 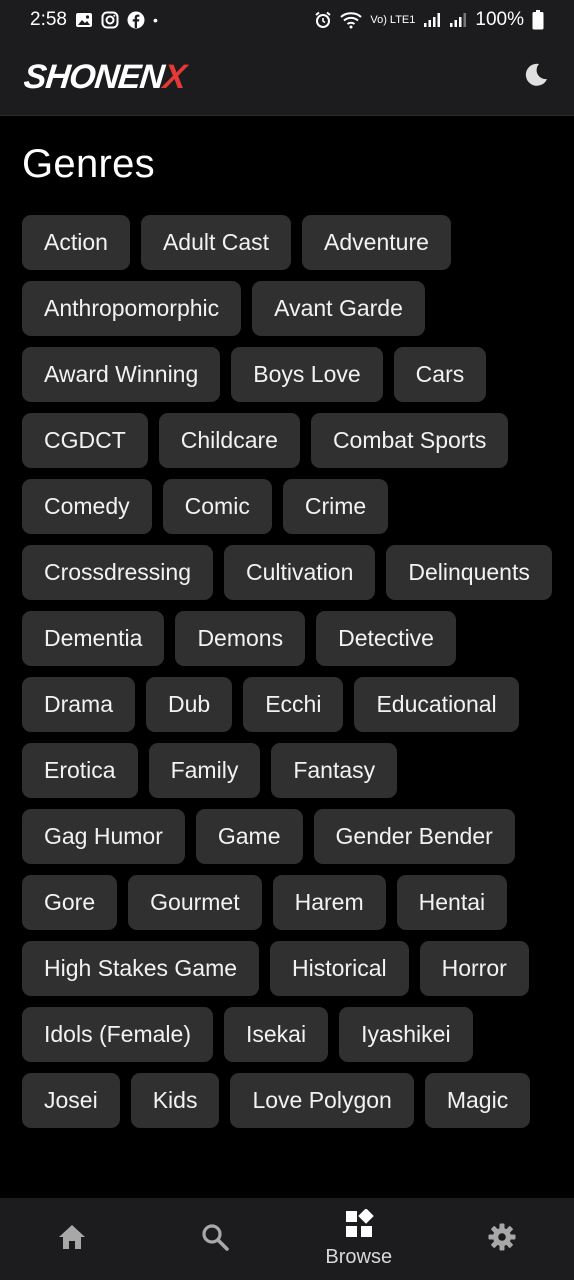 I want to click on theme-toggle-button, so click(x=536, y=78).